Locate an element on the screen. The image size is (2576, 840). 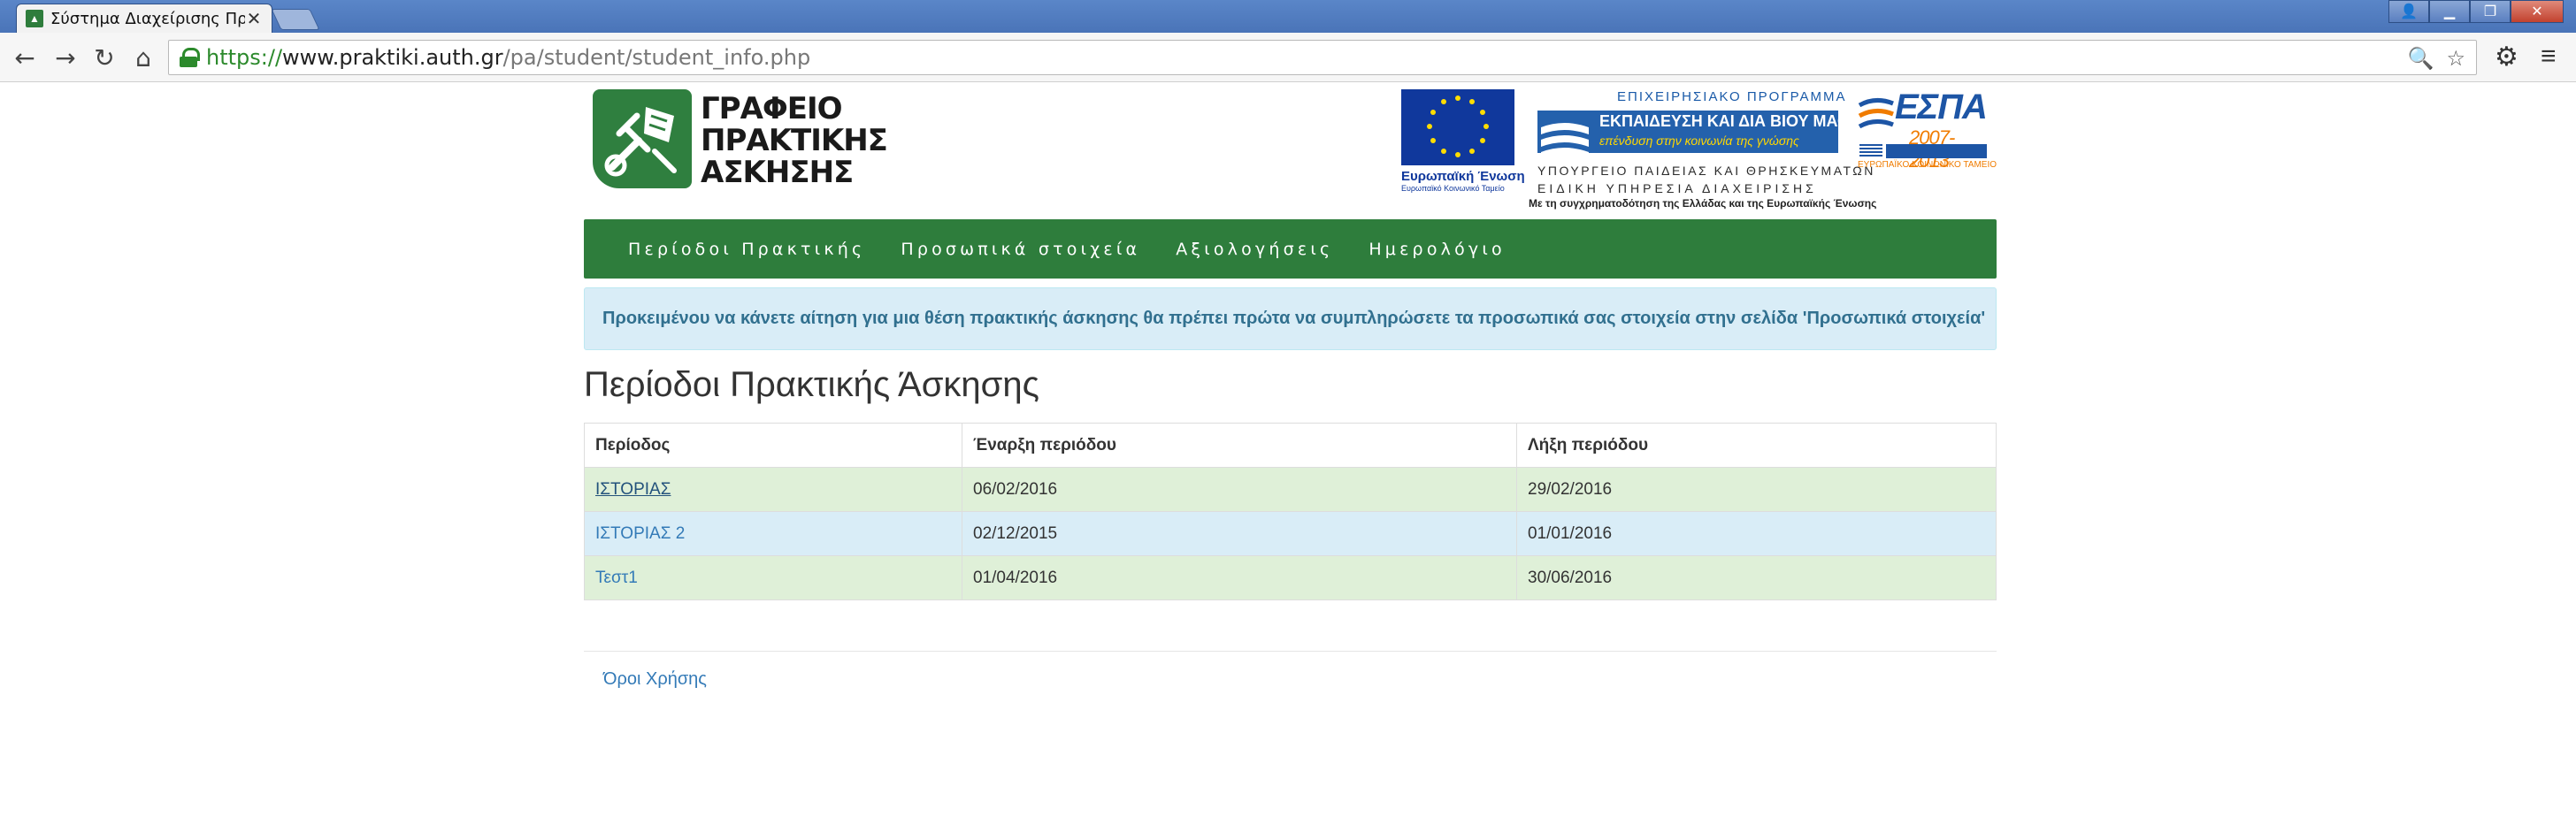
start-date-cell: 01/04/2016 is located at coordinates (1239, 577).